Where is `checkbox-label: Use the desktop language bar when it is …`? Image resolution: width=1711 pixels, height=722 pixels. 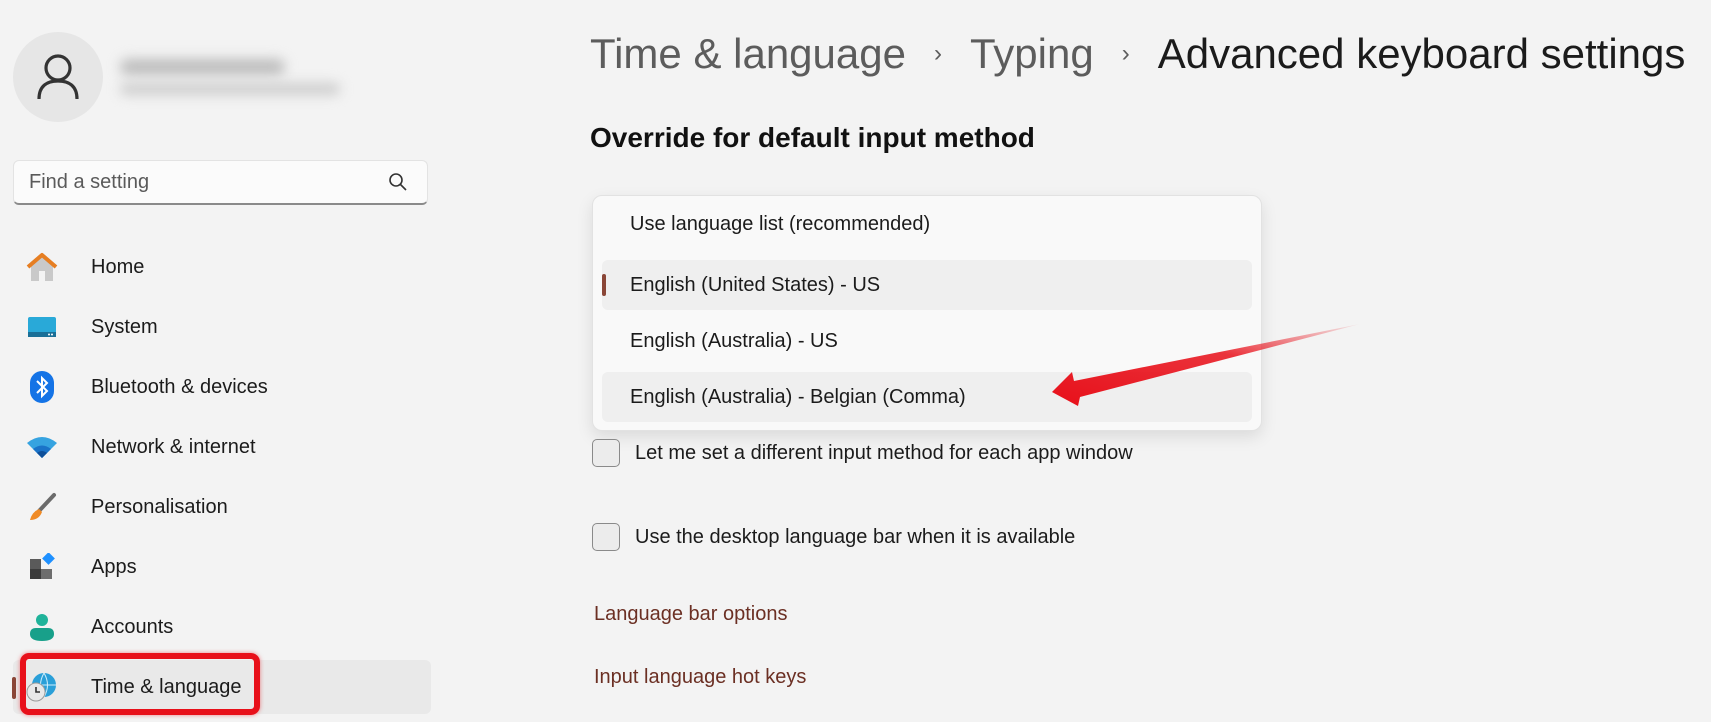 checkbox-label: Use the desktop language bar when it is … is located at coordinates (855, 536).